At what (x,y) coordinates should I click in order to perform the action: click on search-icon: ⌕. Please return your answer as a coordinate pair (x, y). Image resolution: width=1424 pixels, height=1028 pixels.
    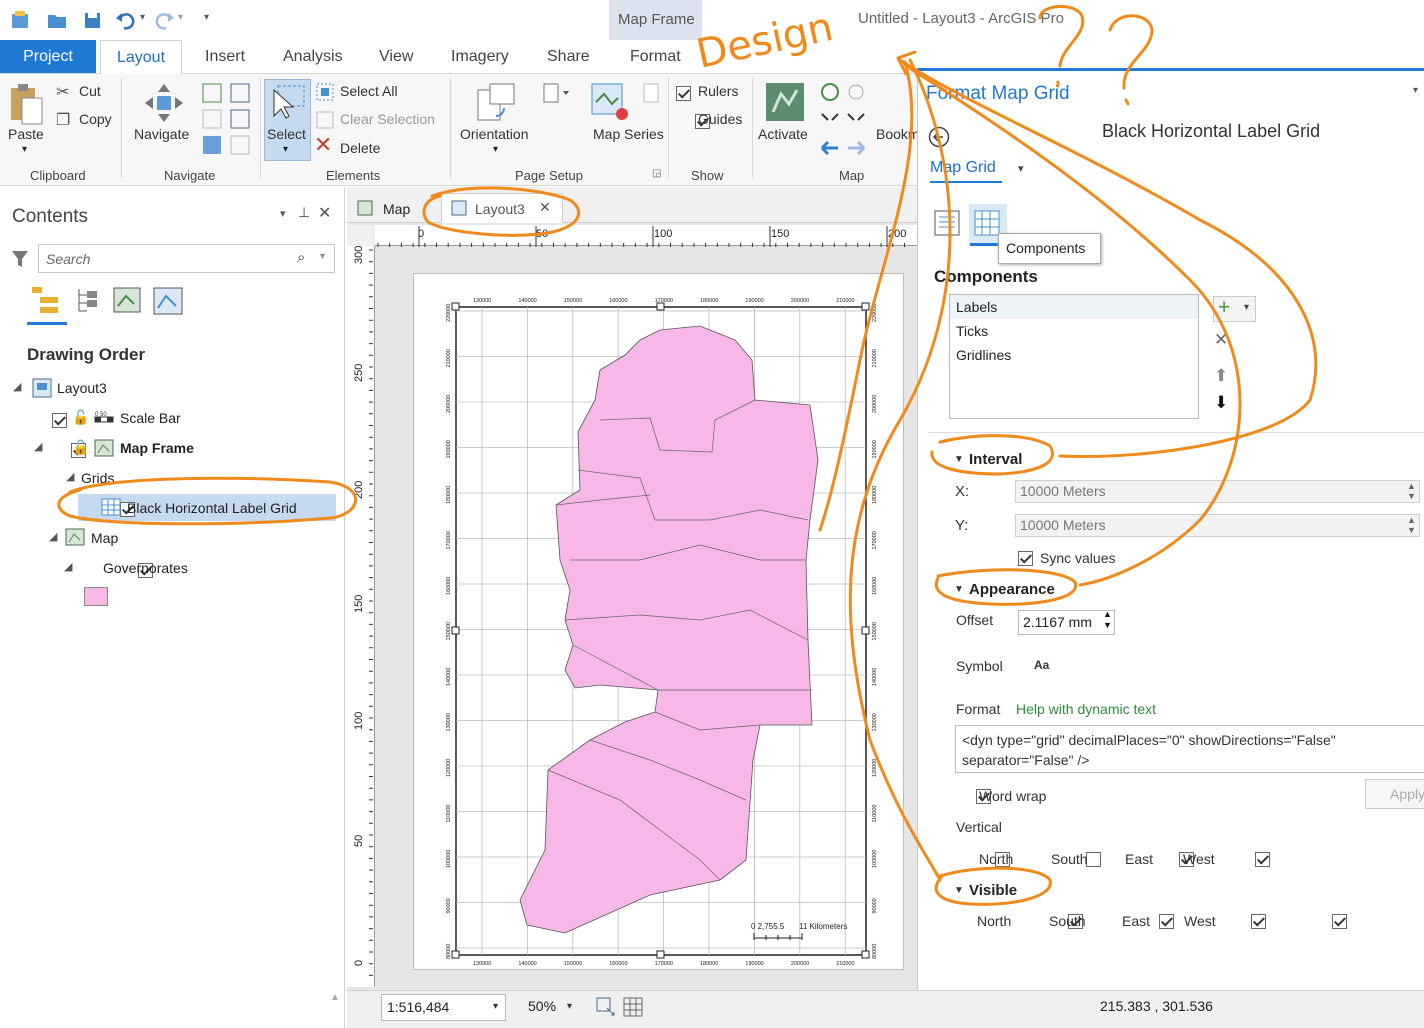
    Looking at the image, I should click on (301, 257).